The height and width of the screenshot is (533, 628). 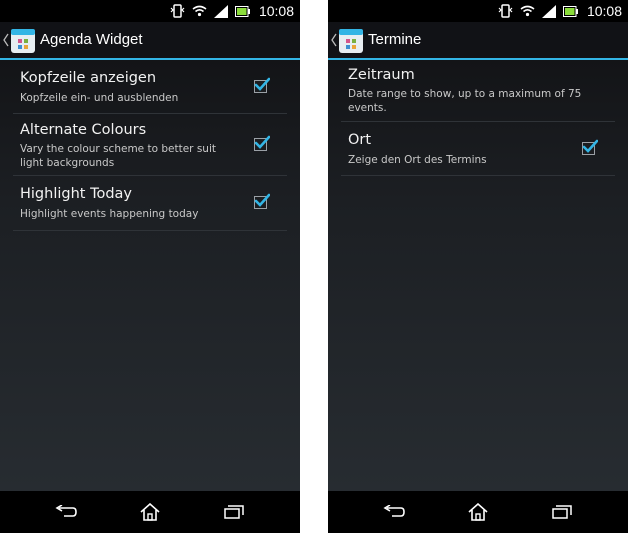 I want to click on action-bar: Termine, so click(x=478, y=41).